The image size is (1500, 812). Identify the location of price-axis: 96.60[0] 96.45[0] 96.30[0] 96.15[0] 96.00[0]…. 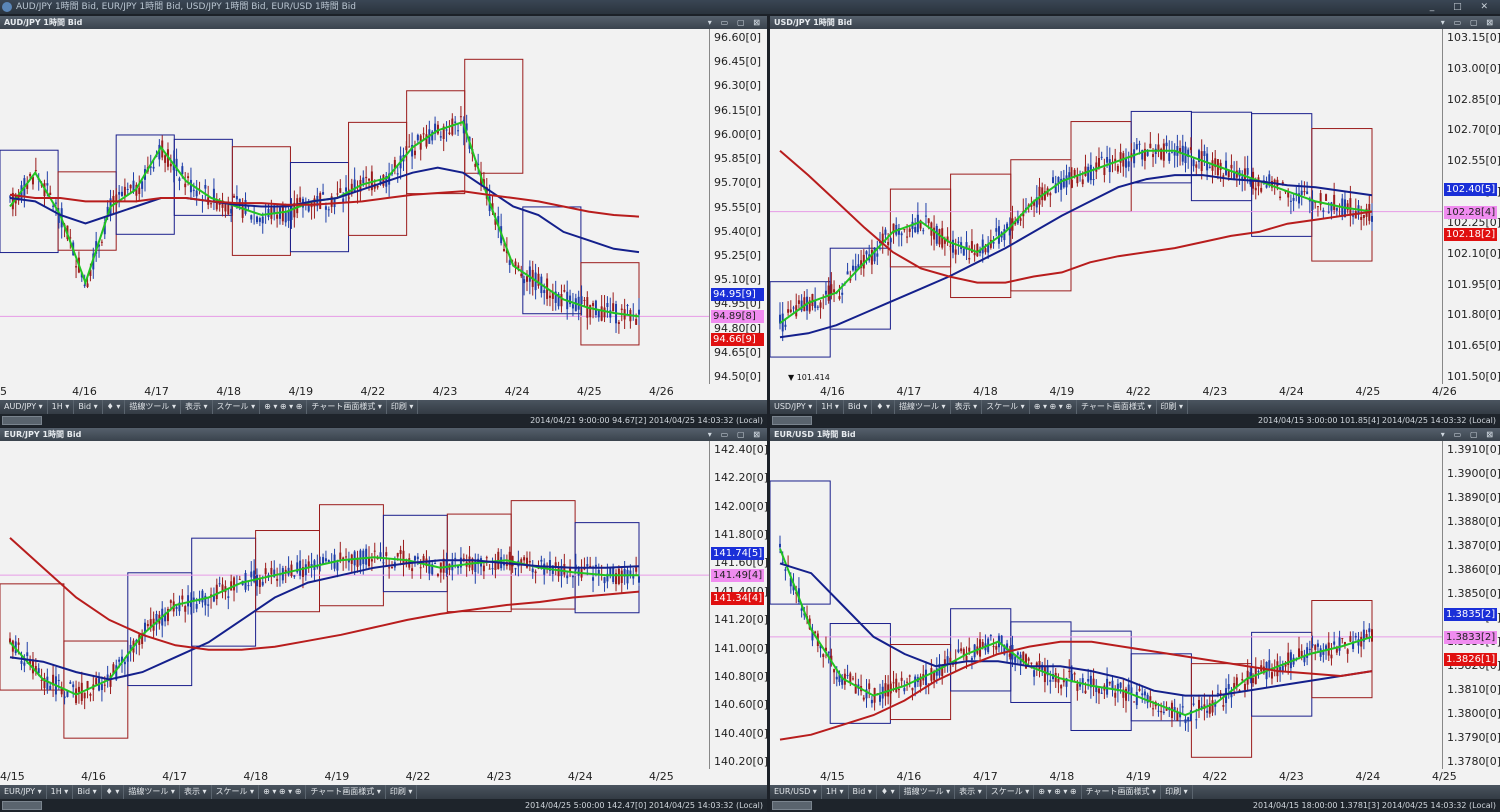
(738, 206).